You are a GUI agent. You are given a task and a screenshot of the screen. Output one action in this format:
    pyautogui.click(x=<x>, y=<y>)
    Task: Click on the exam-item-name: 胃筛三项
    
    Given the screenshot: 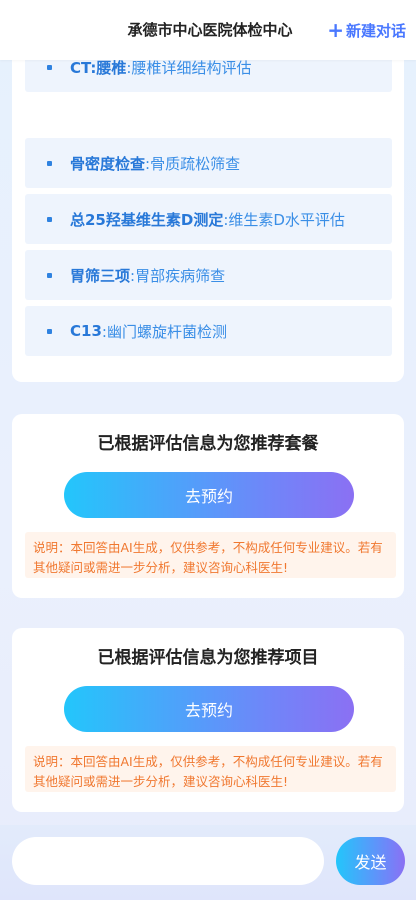 What is the action you would take?
    pyautogui.click(x=100, y=275)
    